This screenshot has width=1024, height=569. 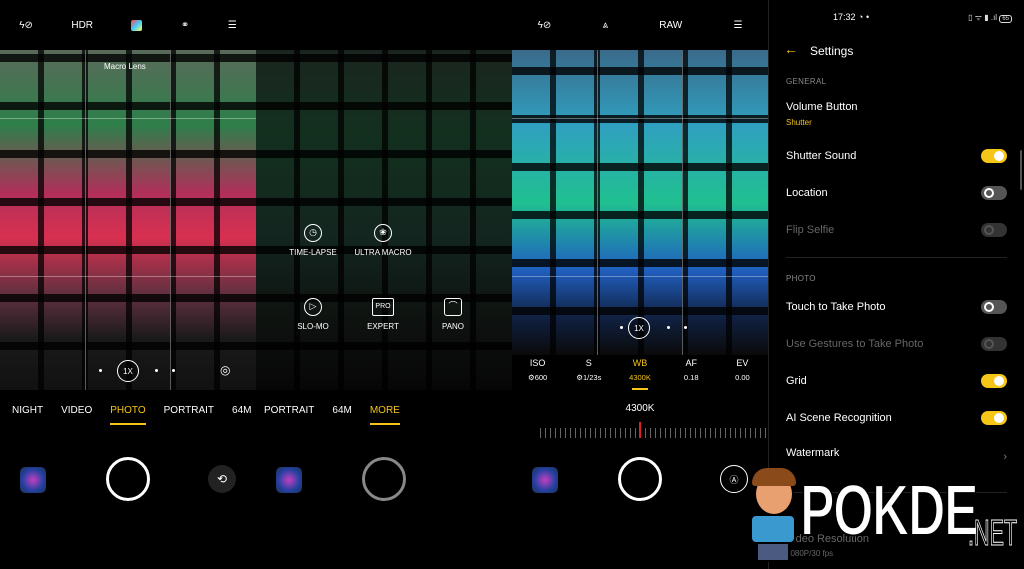 I want to click on raw-button: RAW, so click(x=670, y=25).